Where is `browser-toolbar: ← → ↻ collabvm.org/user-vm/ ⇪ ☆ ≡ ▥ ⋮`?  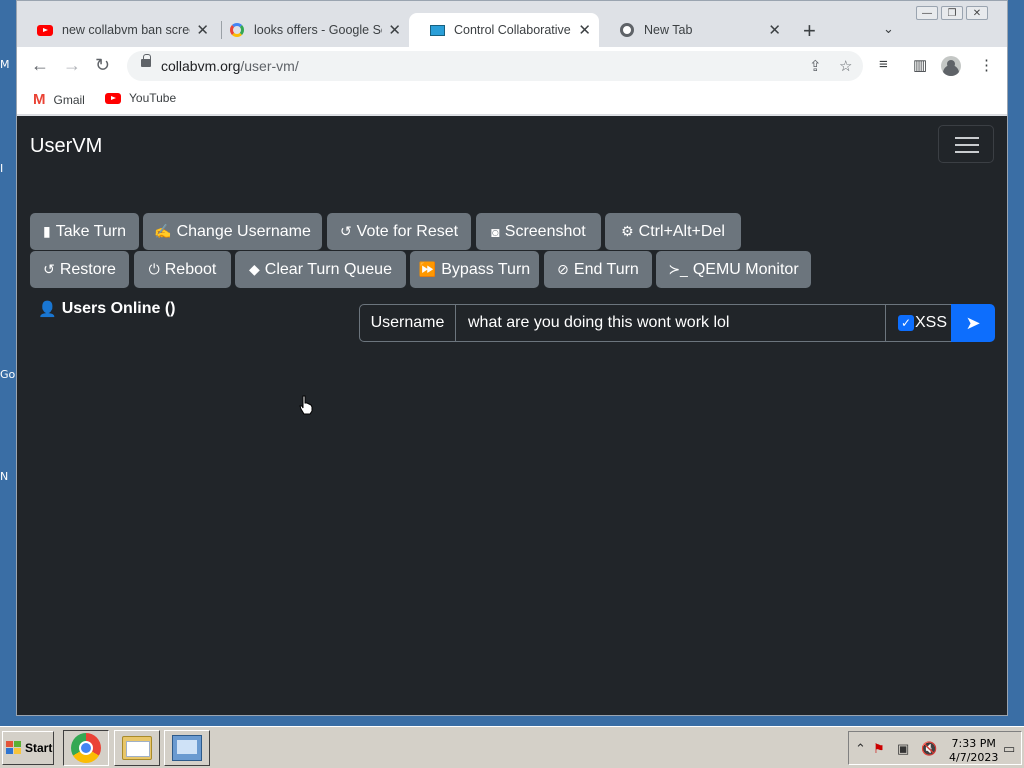 browser-toolbar: ← → ↻ collabvm.org/user-vm/ ⇪ ☆ ≡ ▥ ⋮ is located at coordinates (512, 66).